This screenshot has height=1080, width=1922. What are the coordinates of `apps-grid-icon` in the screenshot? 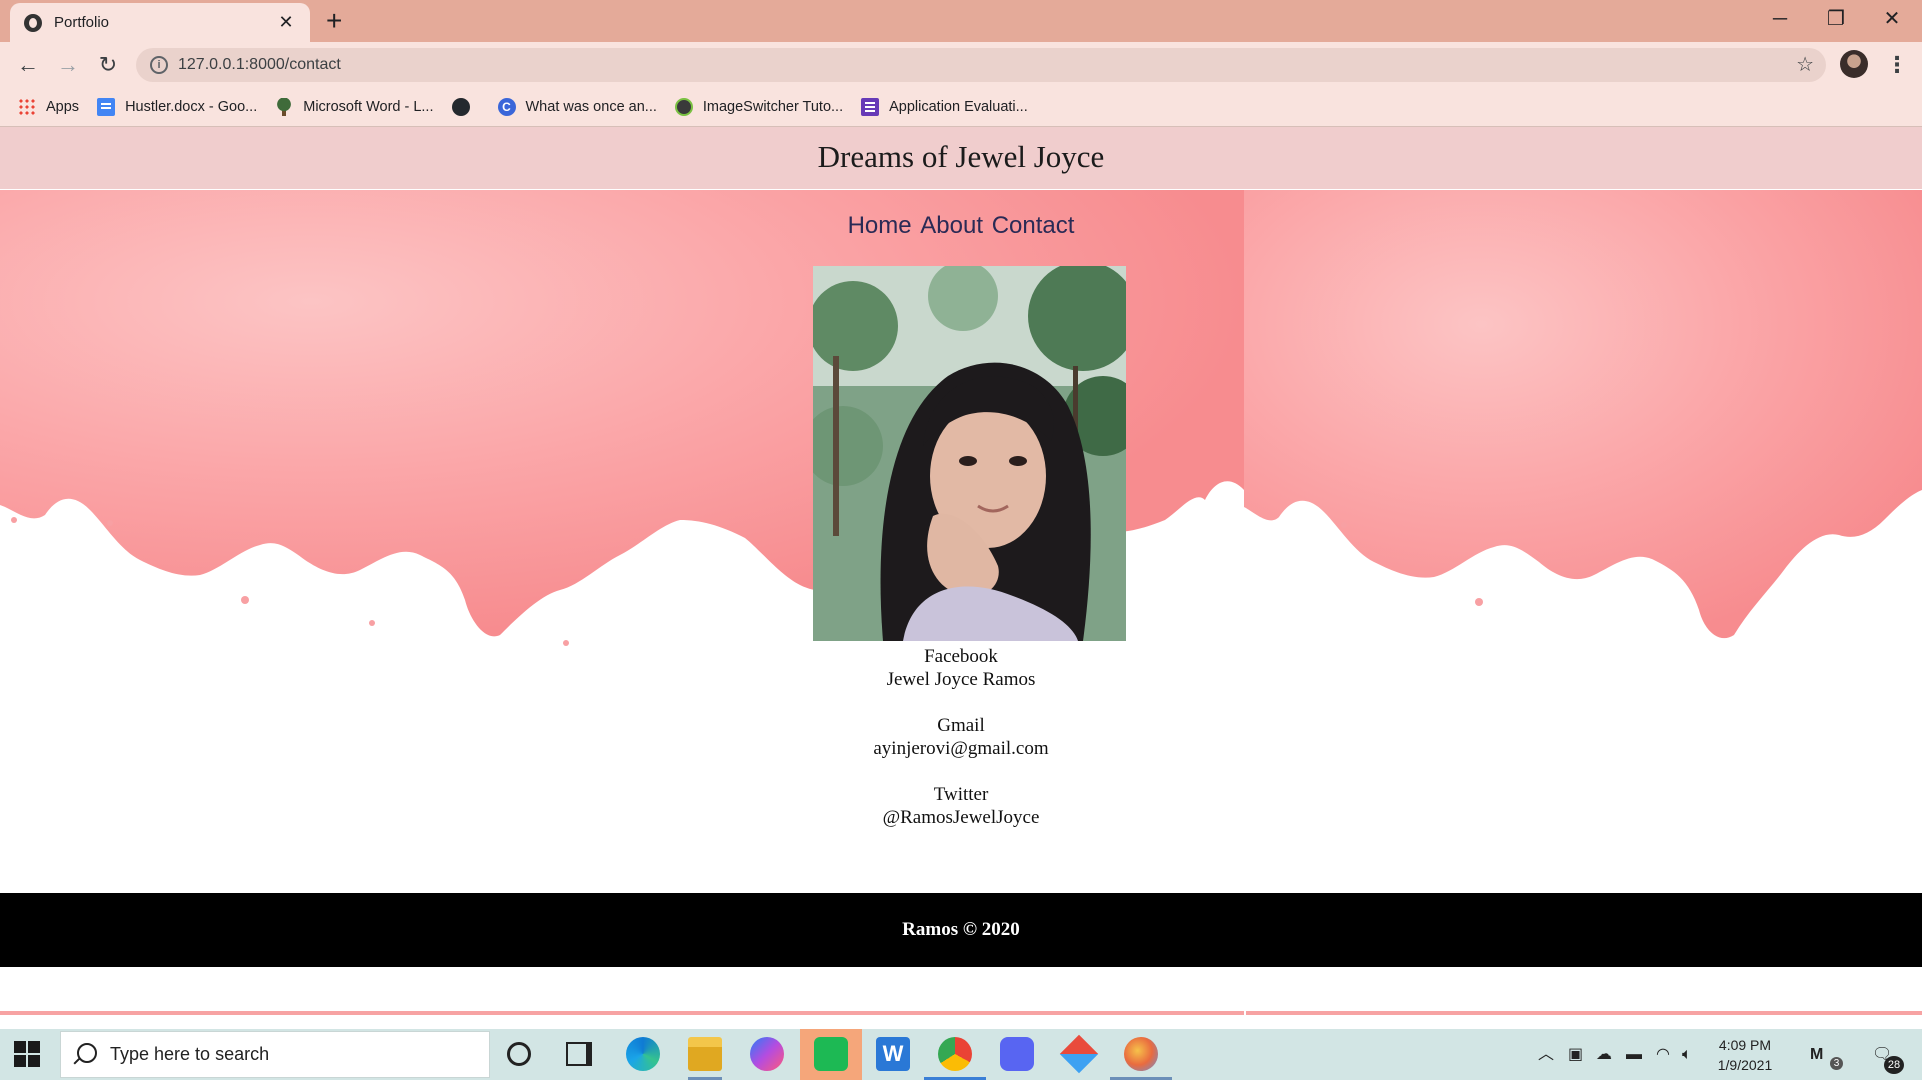 It's located at (27, 107).